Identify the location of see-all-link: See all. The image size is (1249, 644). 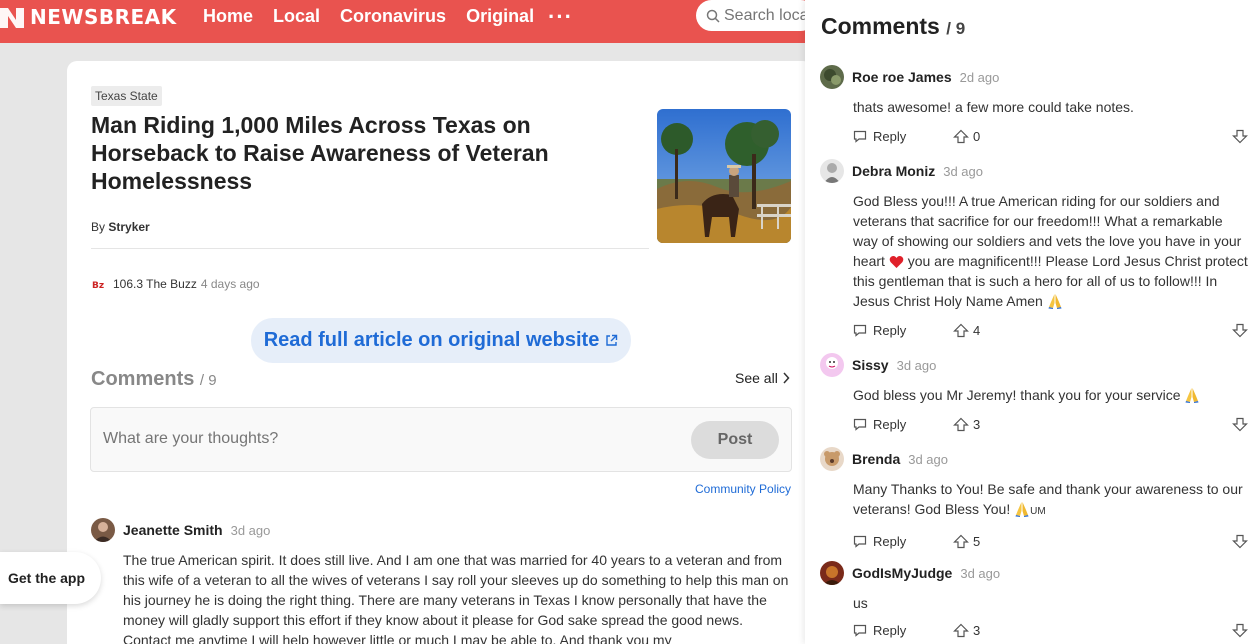
(762, 378).